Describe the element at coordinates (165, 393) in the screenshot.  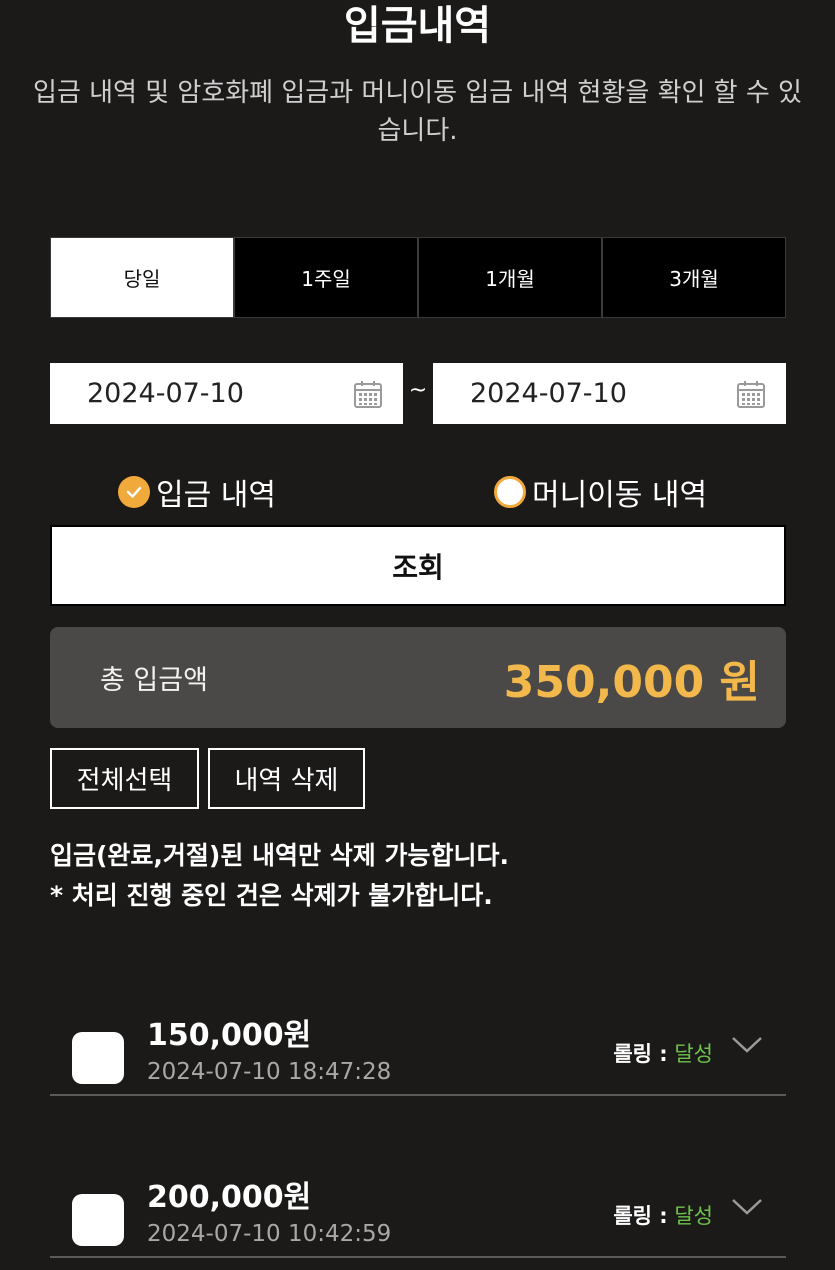
I see `start-date-value: 2024-07-10` at that location.